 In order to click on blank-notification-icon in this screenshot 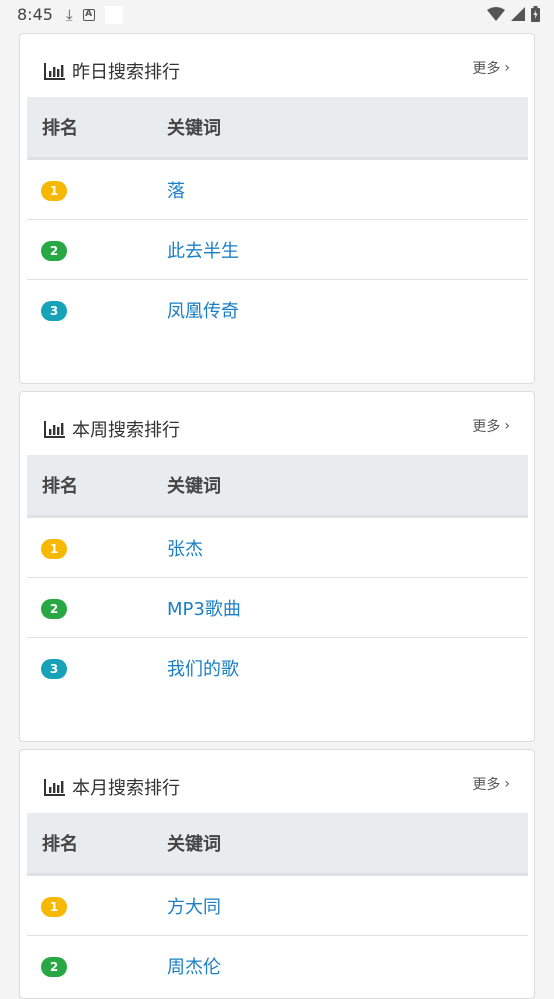, I will do `click(113, 15)`.